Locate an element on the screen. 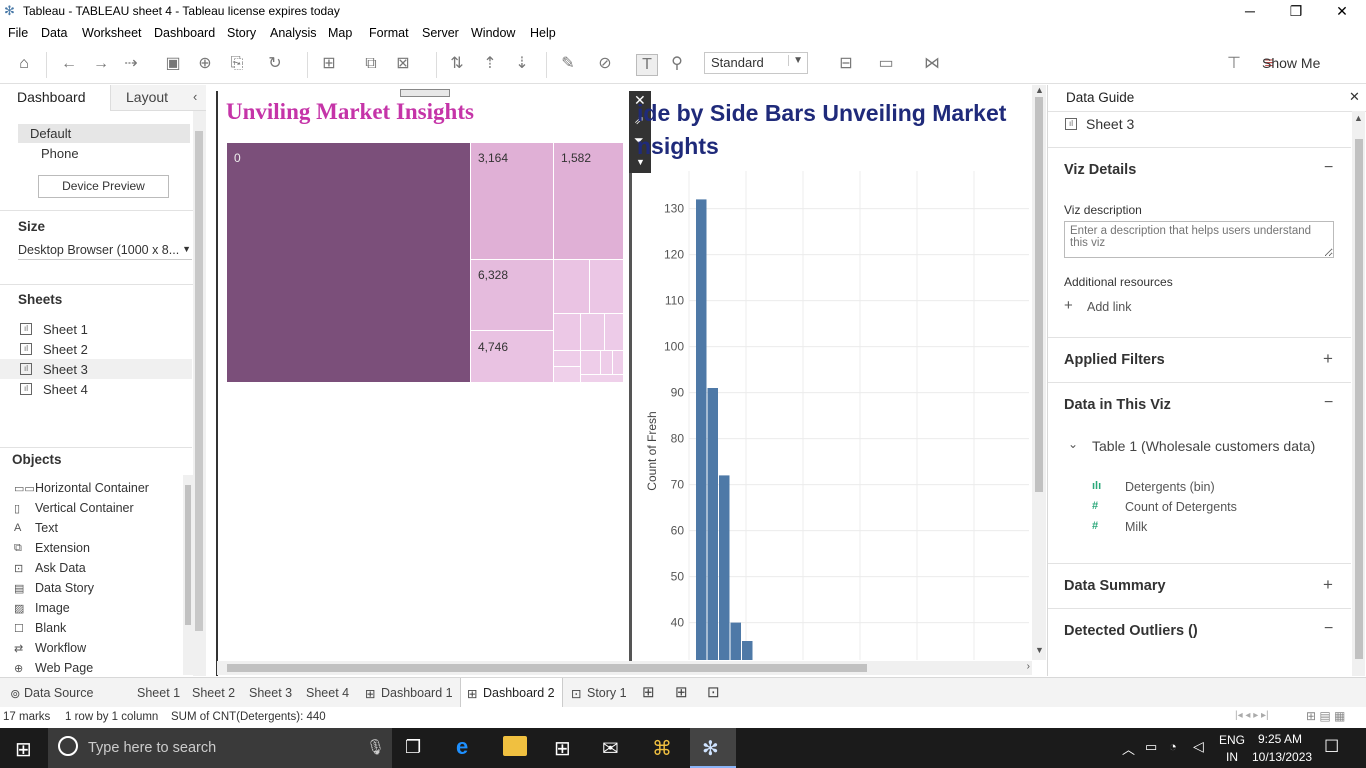 The image size is (1366, 768). show-labels-icon: T is located at coordinates (647, 65).